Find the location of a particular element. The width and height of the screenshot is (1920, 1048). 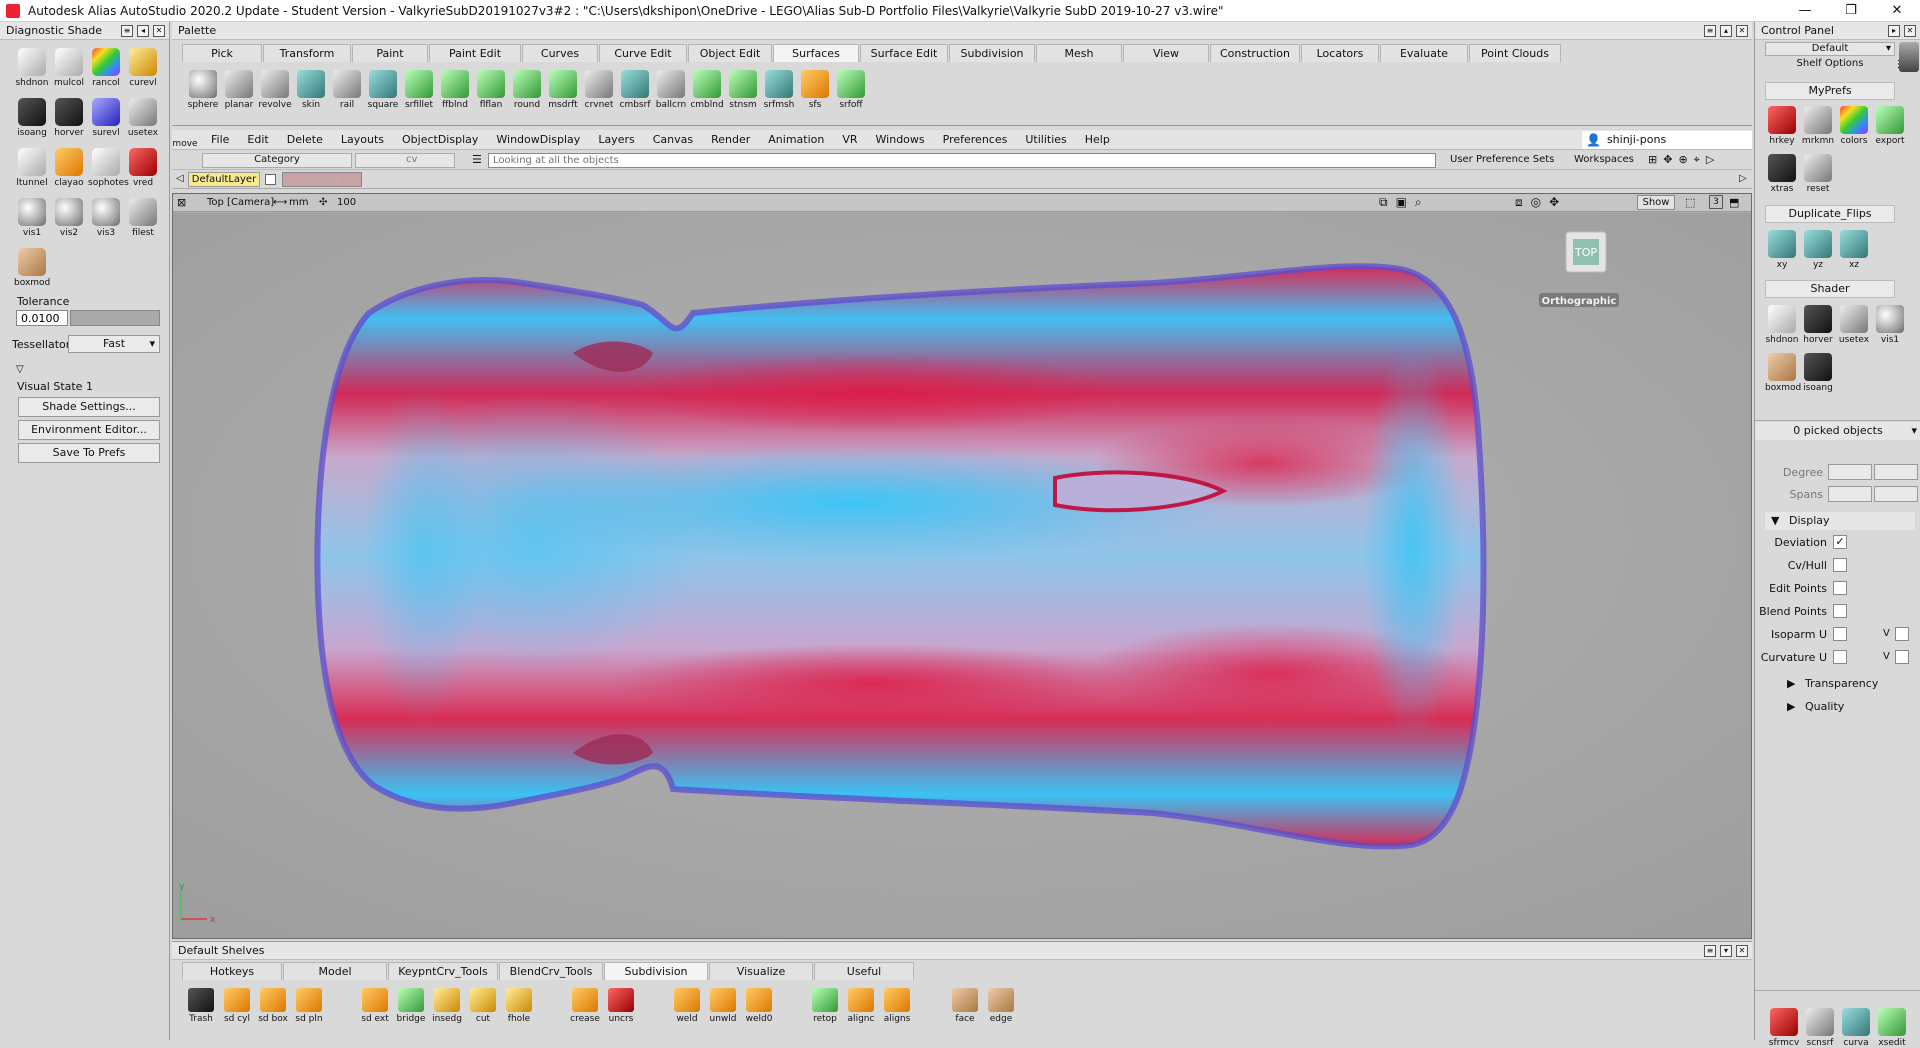

menu-vr: VR is located at coordinates (849, 139).